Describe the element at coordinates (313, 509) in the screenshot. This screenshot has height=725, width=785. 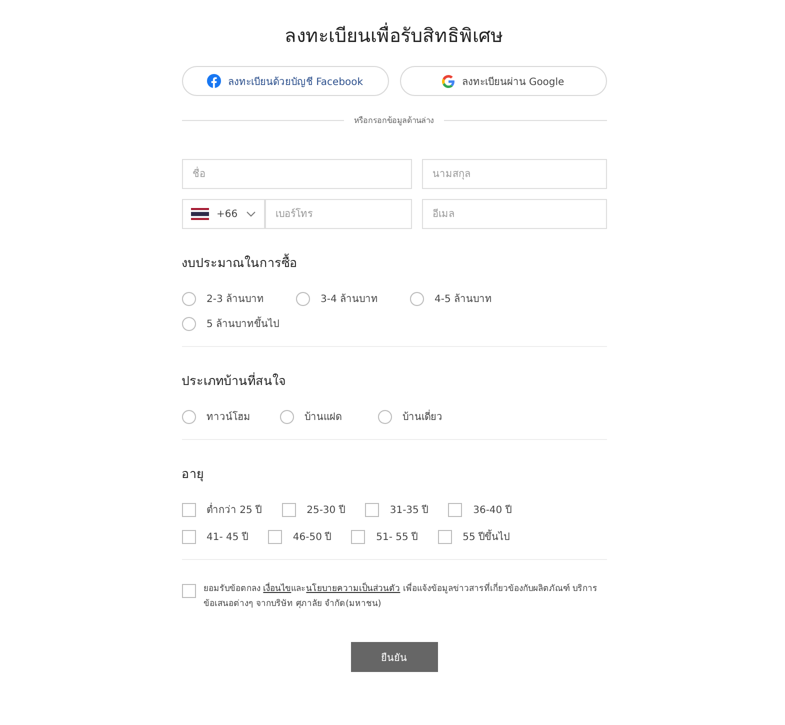
I see `checkbox-option: 25-30 ปี` at that location.